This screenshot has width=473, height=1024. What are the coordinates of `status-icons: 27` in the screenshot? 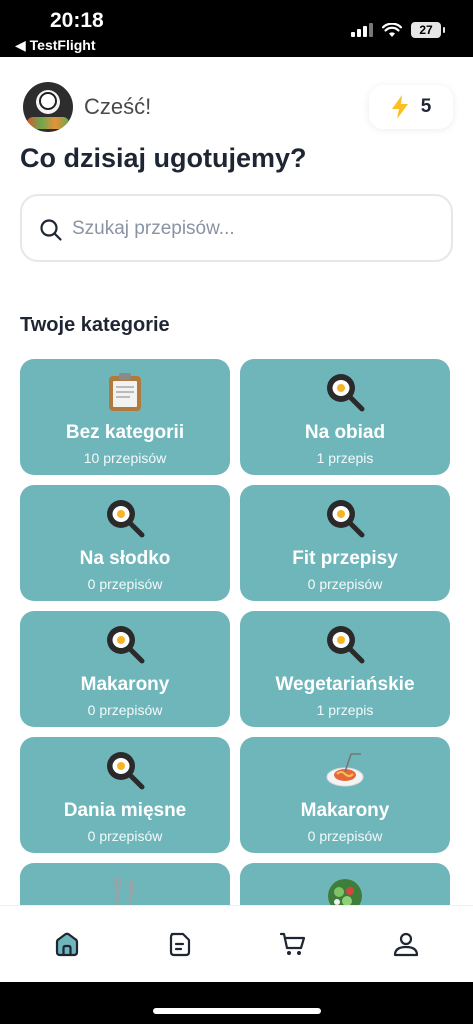 It's located at (398, 30).